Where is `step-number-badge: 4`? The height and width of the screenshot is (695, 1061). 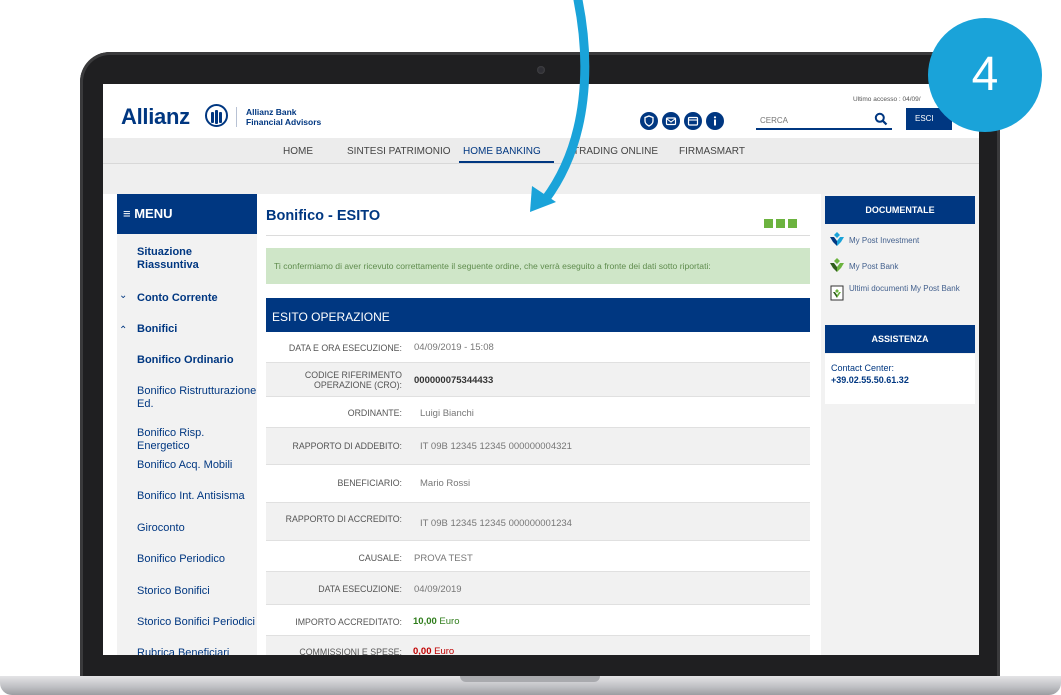
step-number-badge: 4 is located at coordinates (985, 75).